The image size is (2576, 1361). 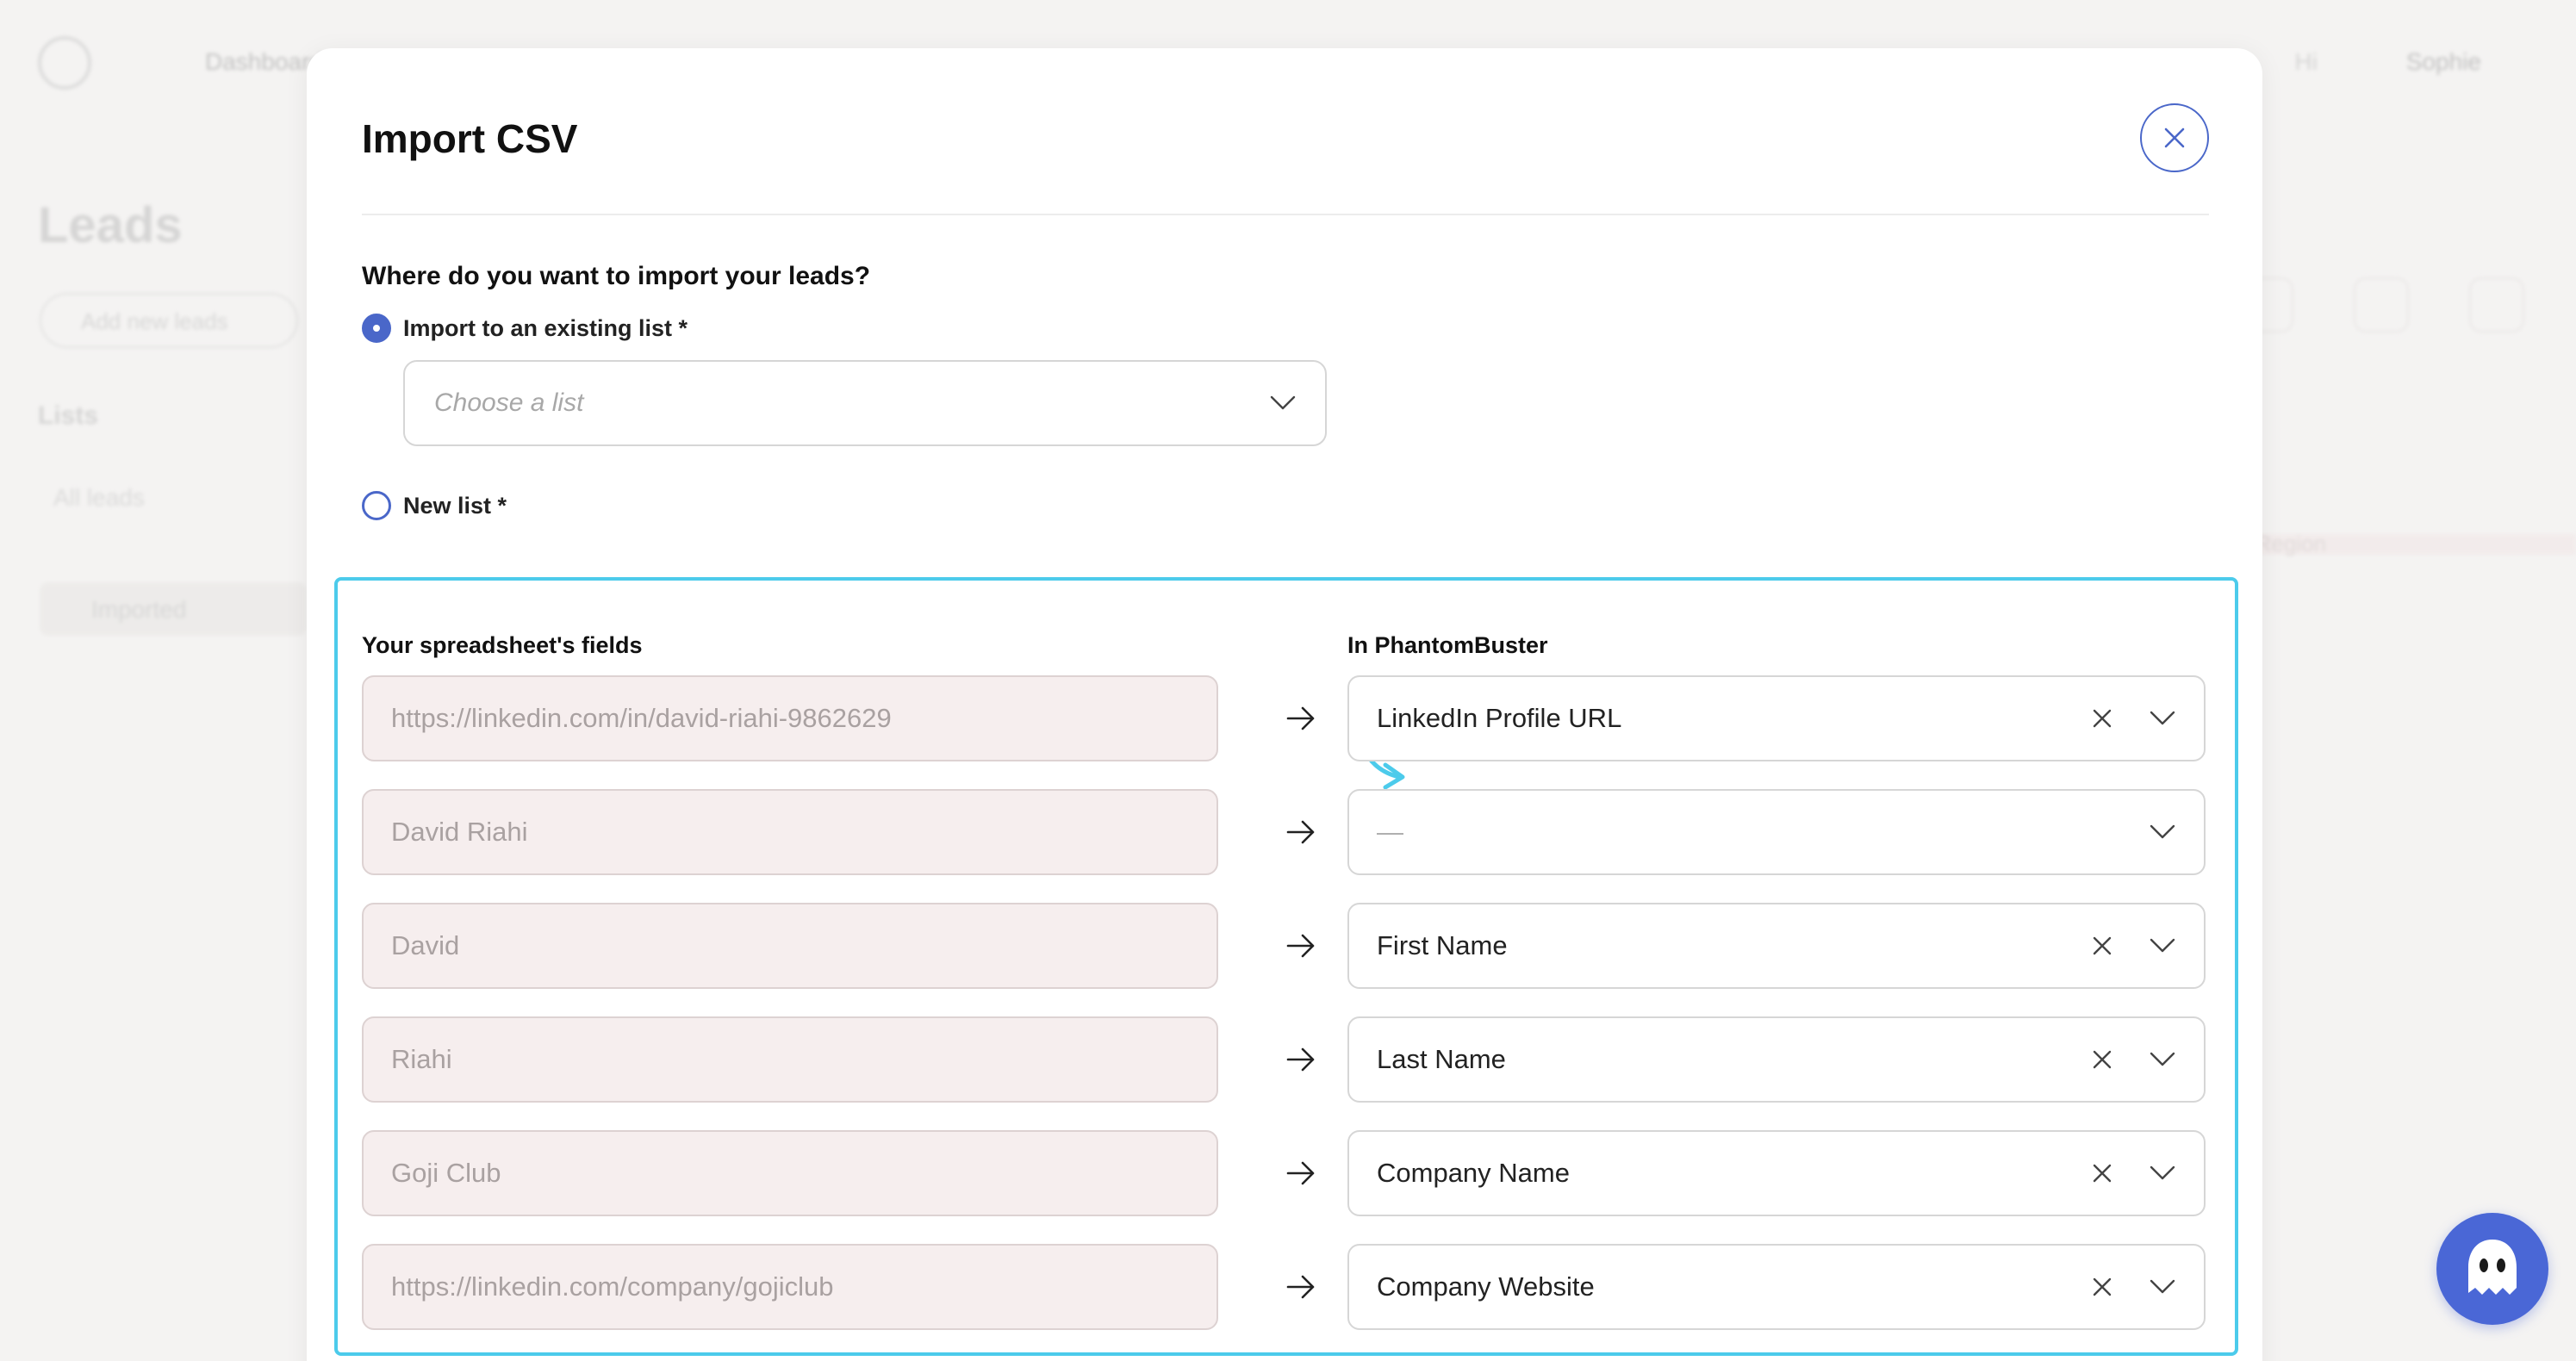 What do you see at coordinates (64, 63) in the screenshot?
I see `app-logo` at bounding box center [64, 63].